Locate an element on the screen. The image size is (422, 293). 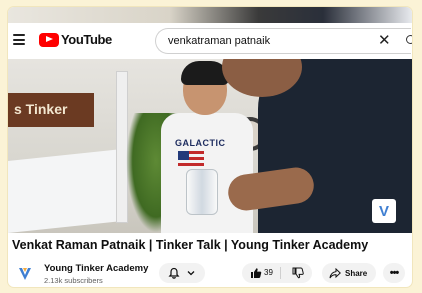
top-app-bar: YouTube venkatraman patnaik ✕ is located at coordinates (210, 41).